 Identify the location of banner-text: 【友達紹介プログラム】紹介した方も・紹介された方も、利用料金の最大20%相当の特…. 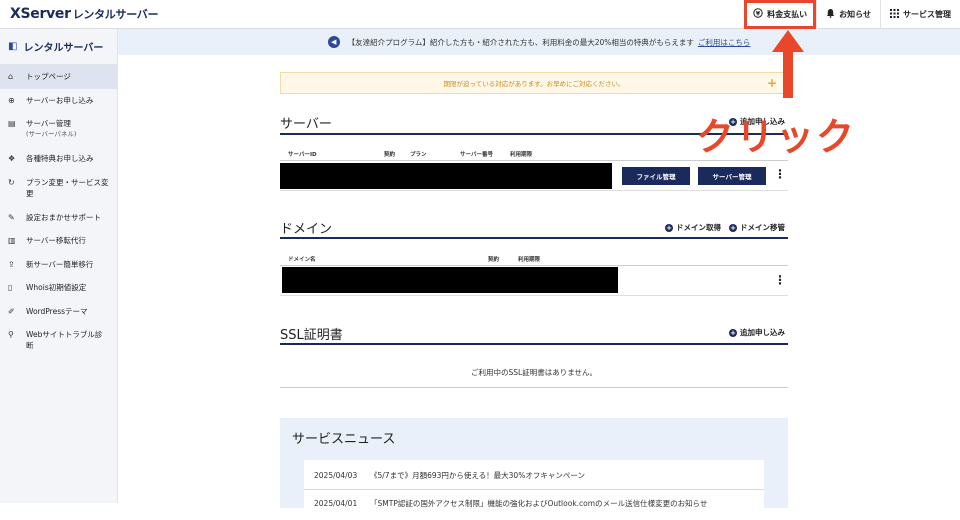
(520, 42).